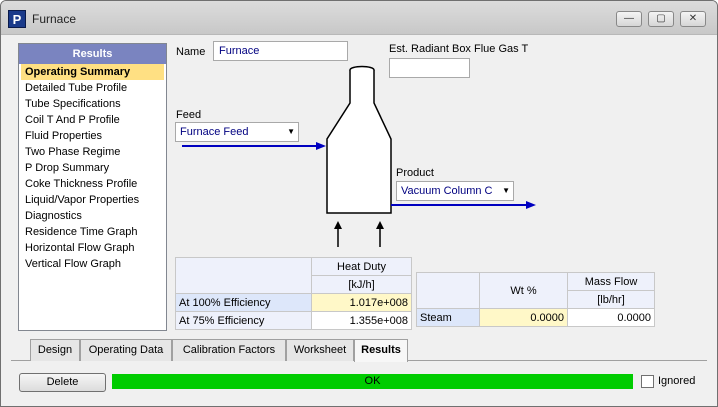  Describe the element at coordinates (92, 54) in the screenshot. I see `results-nav-header: Results` at that location.